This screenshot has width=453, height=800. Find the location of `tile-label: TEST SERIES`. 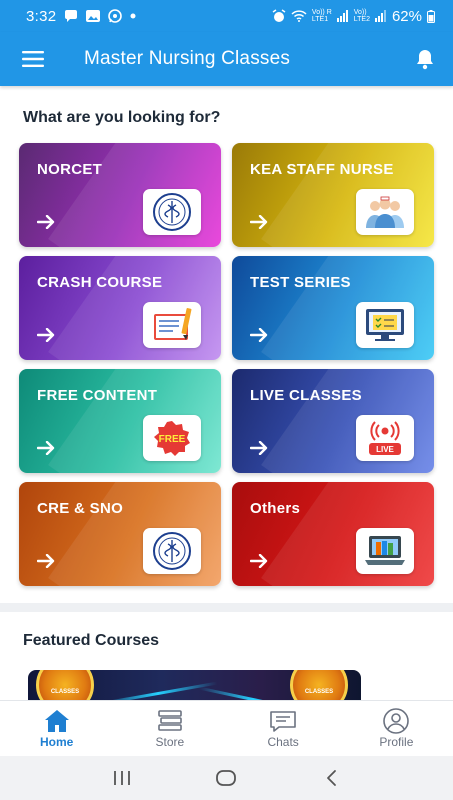

tile-label: TEST SERIES is located at coordinates (300, 282).